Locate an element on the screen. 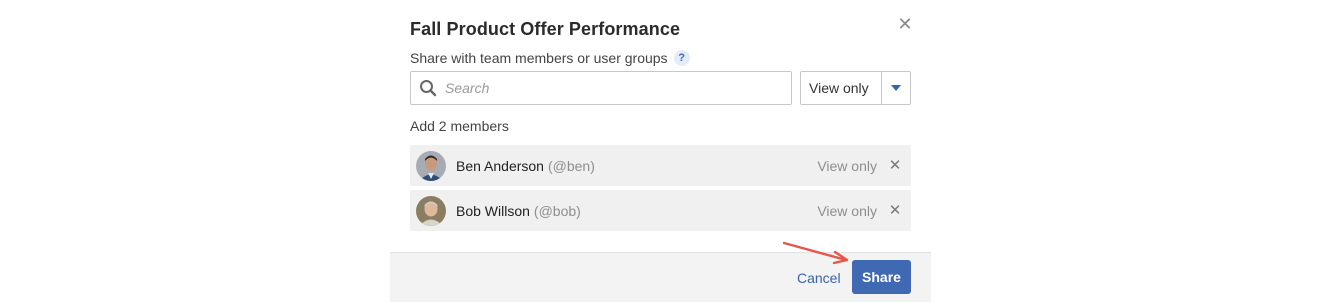  chevron-down-icon is located at coordinates (895, 88).